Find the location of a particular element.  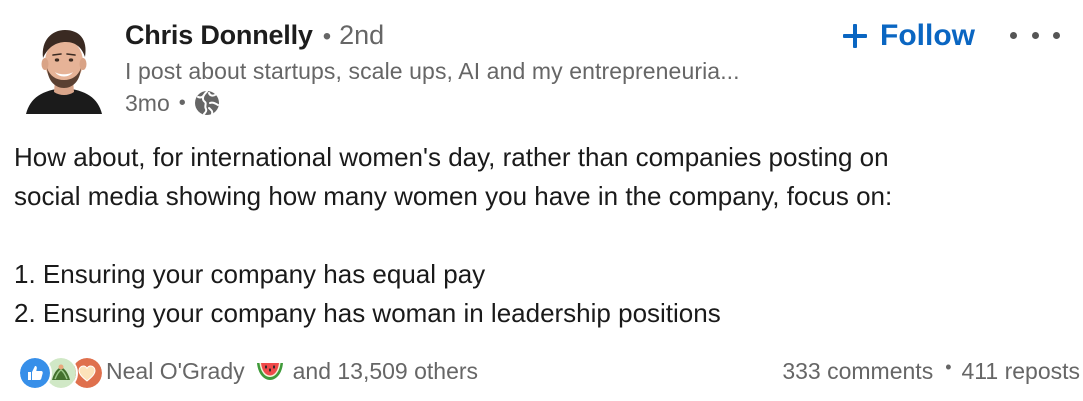

post-text-line is located at coordinates (539, 235).